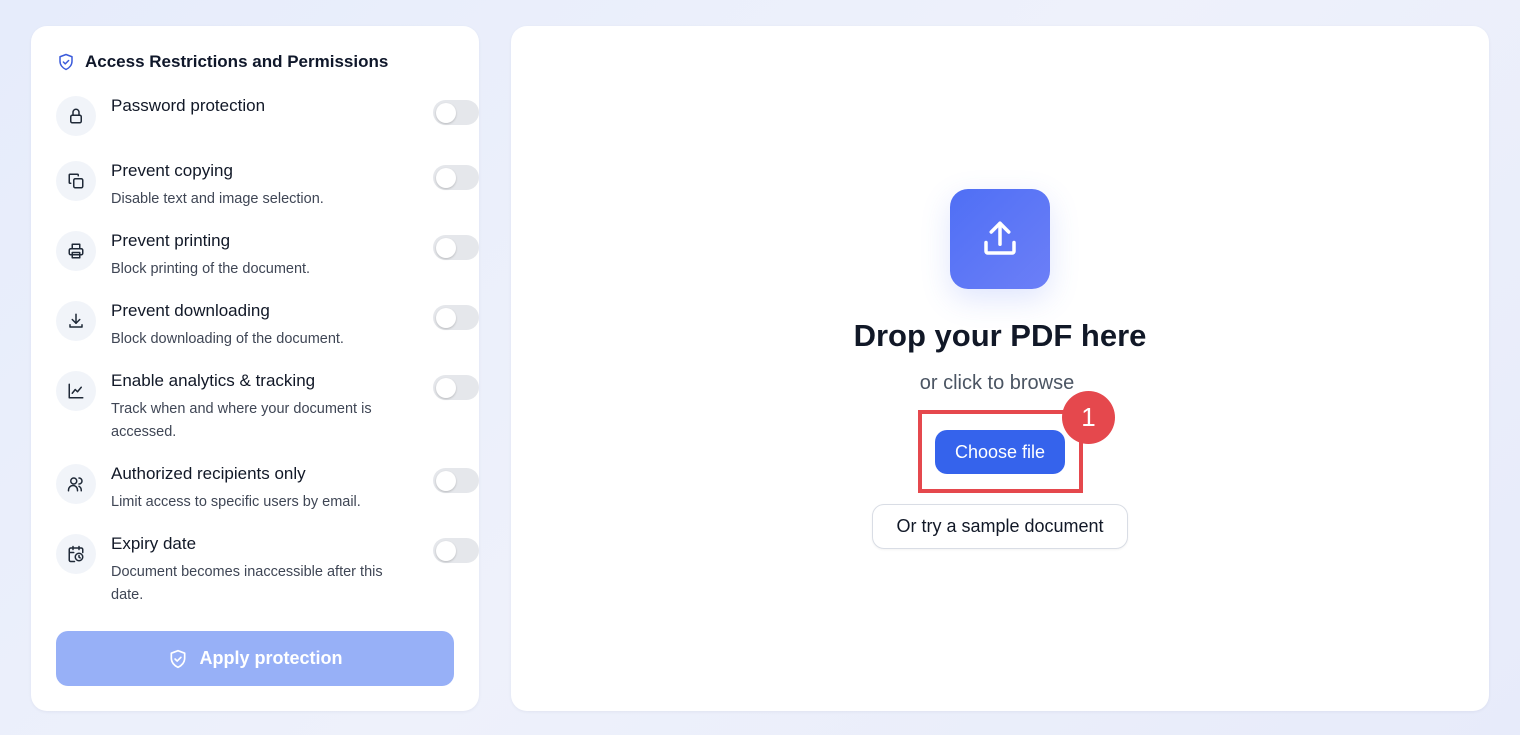 The image size is (1520, 735). What do you see at coordinates (1088, 417) in the screenshot?
I see `annotation-badge: 1` at bounding box center [1088, 417].